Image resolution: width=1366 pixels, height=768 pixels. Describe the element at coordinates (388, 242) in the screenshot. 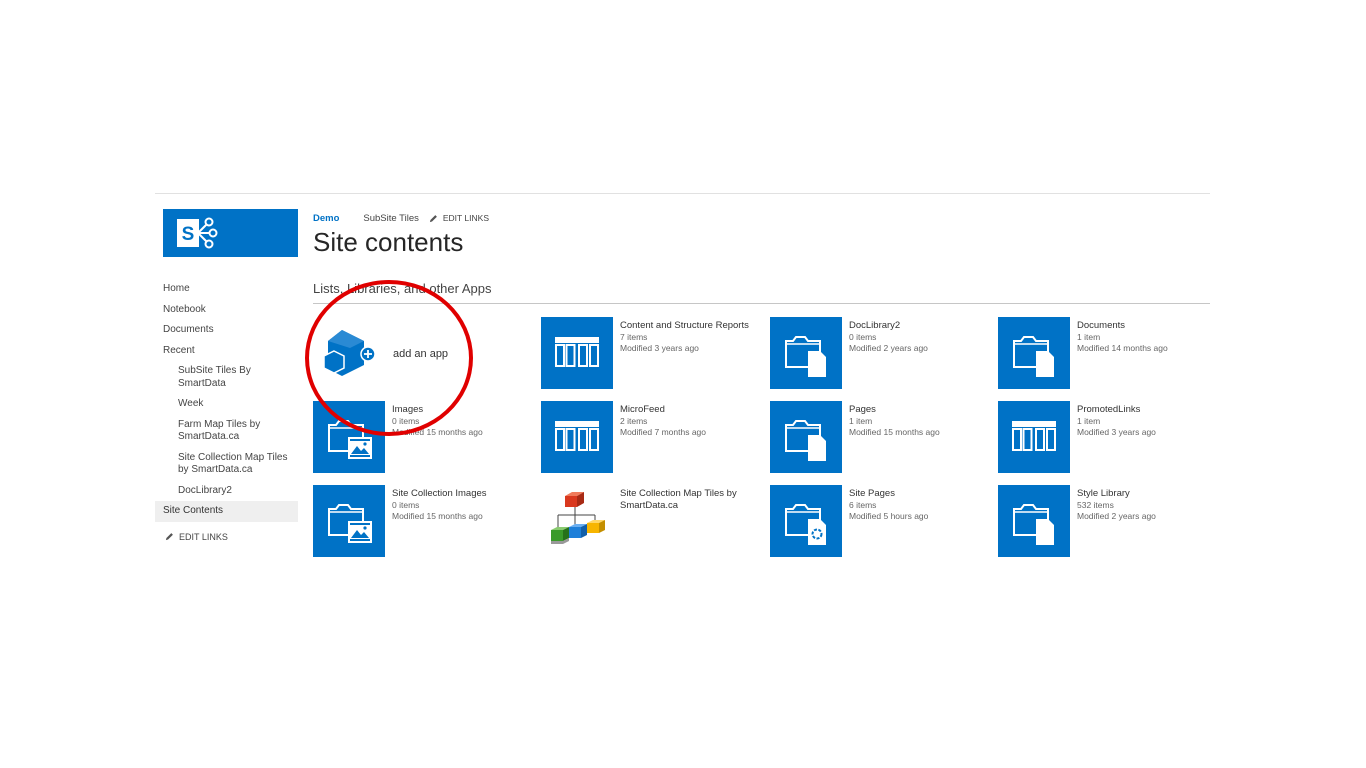

I see `page-title: Site contents` at that location.